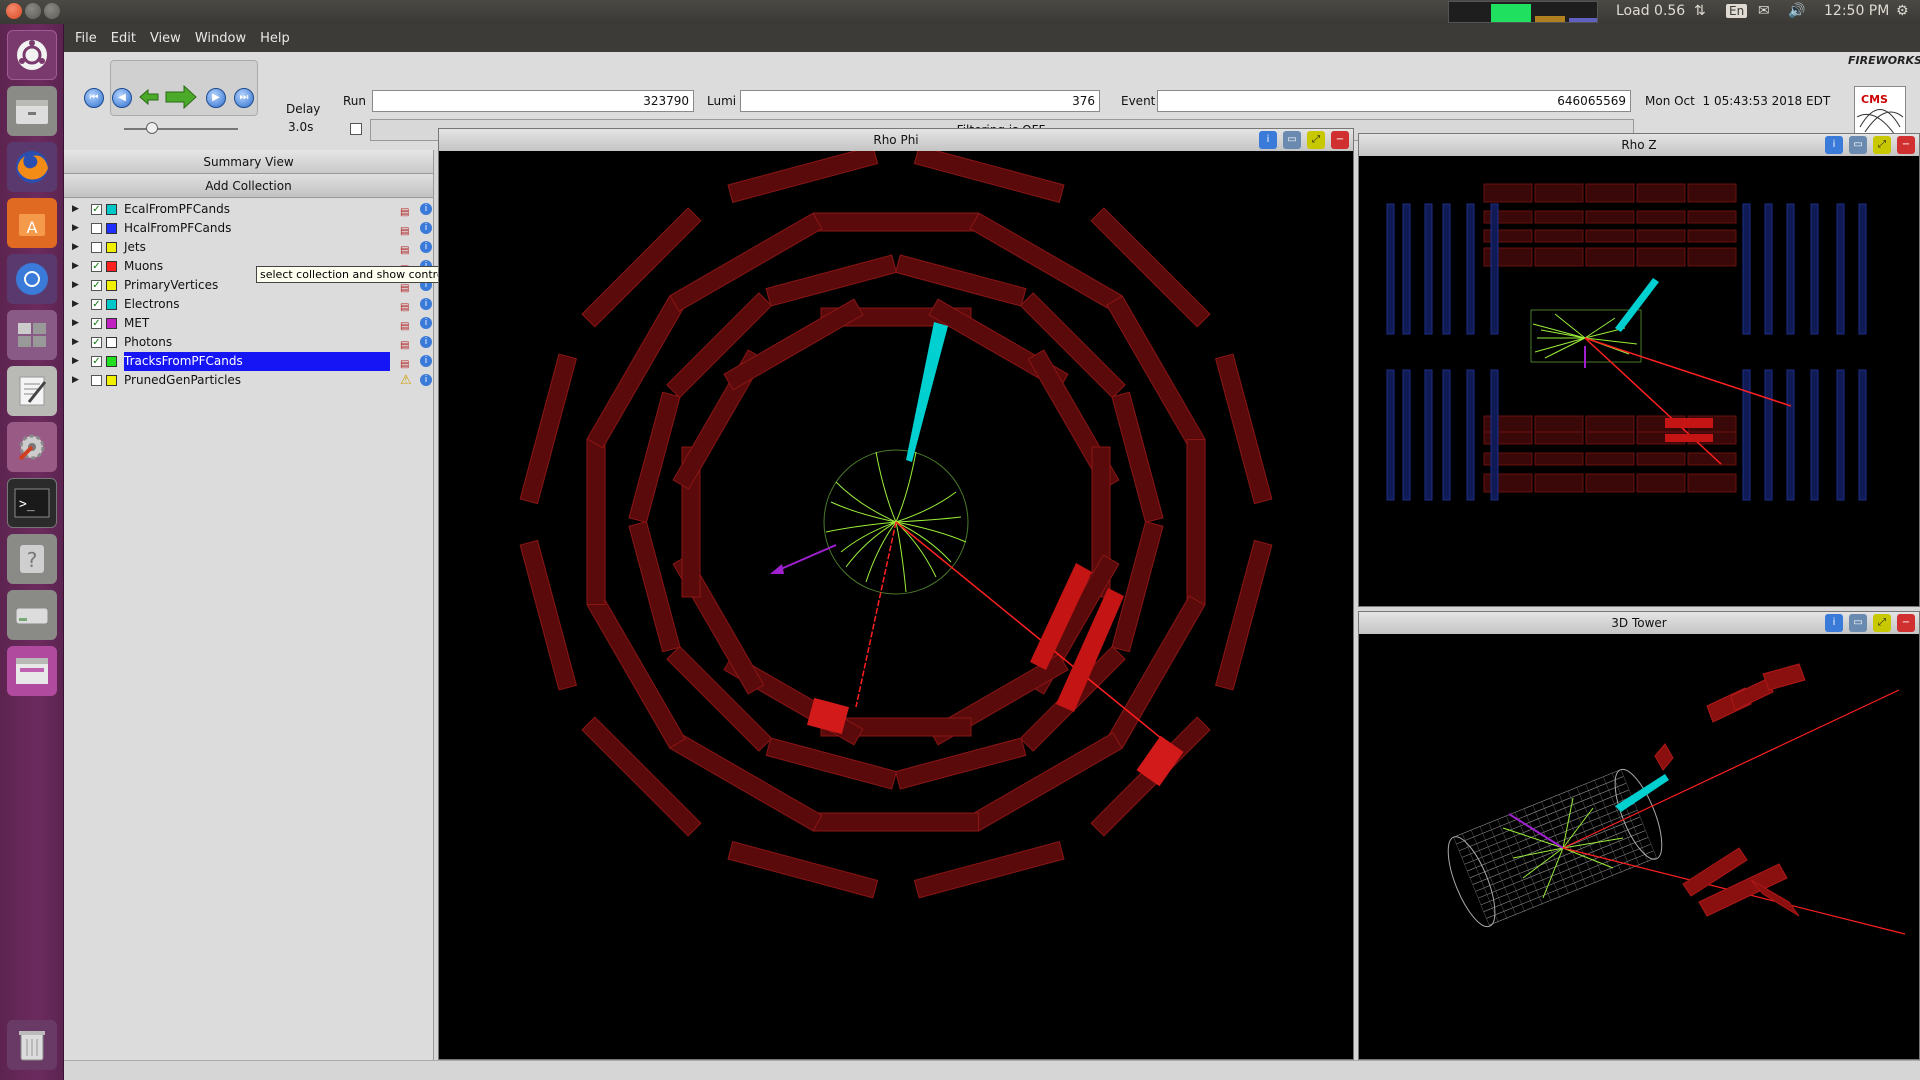  Describe the element at coordinates (356, 129) in the screenshot. I see `filter-checkbox` at that location.